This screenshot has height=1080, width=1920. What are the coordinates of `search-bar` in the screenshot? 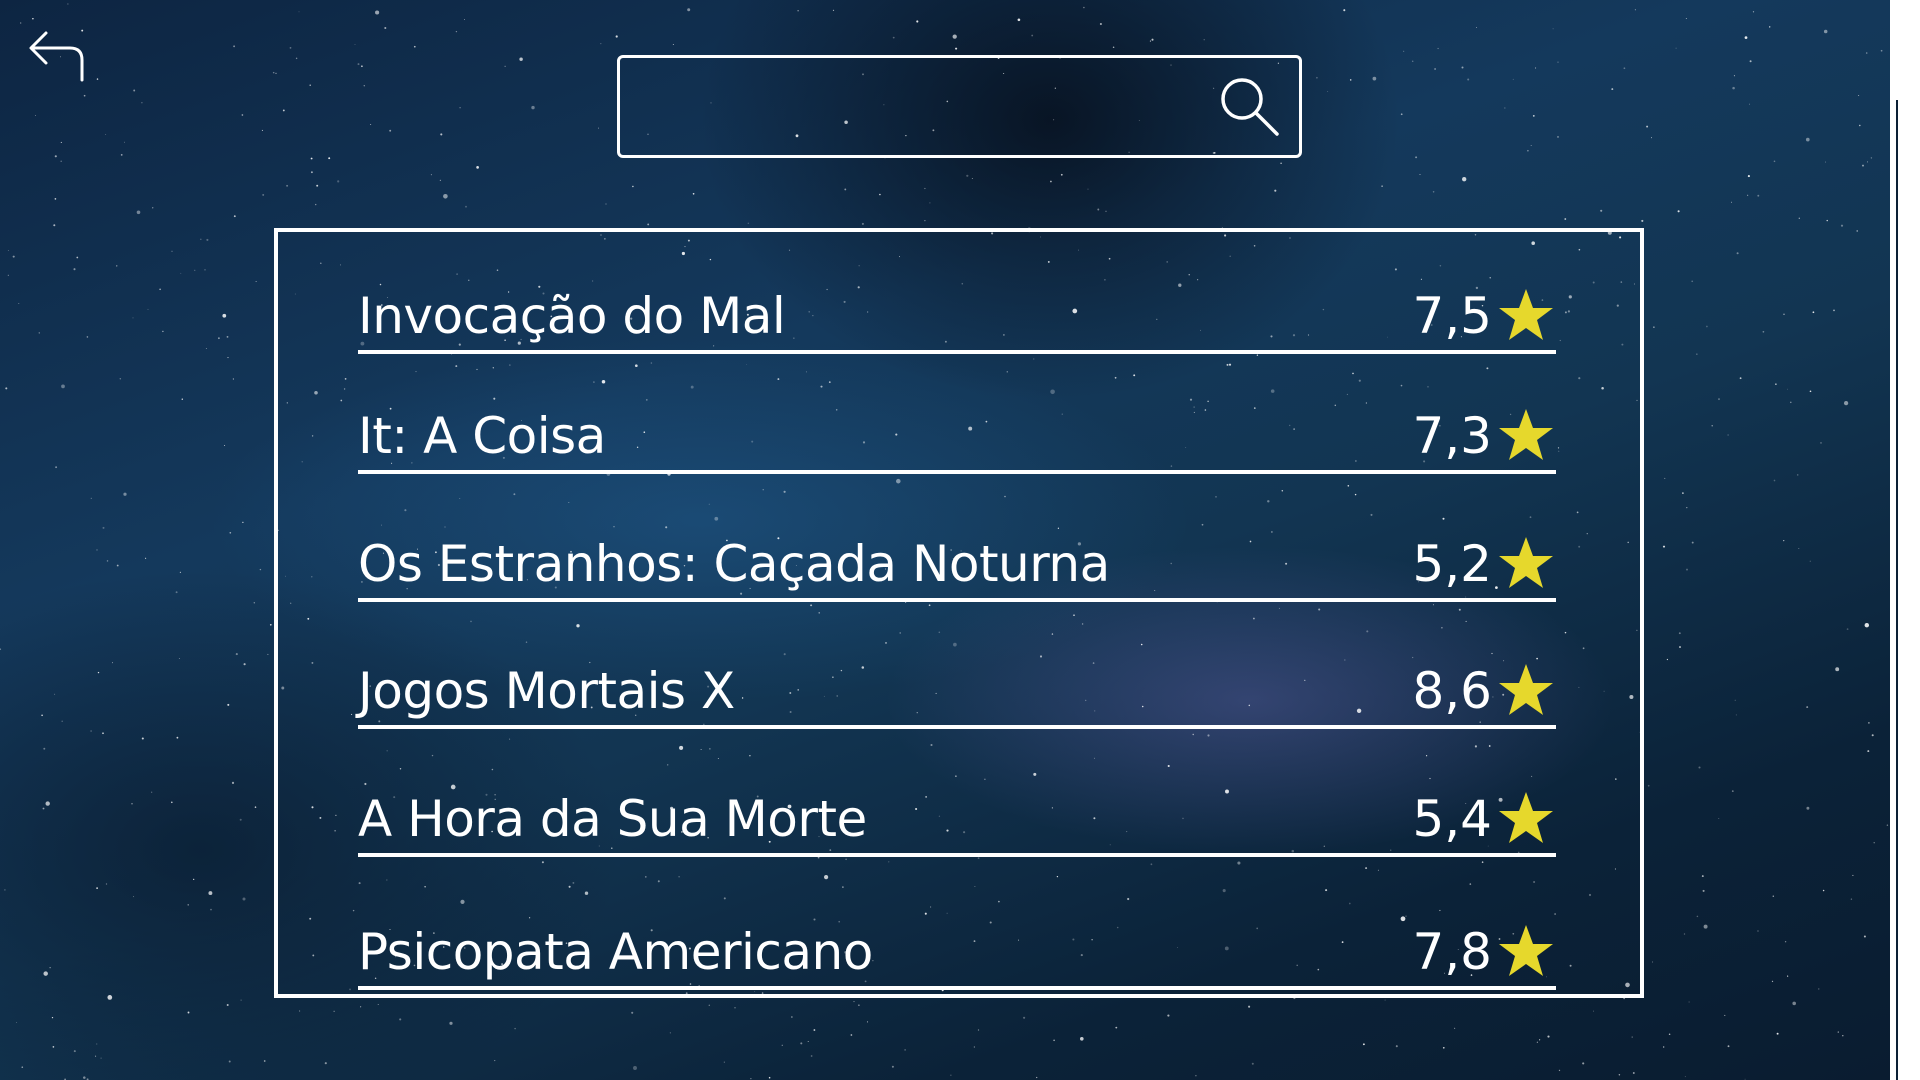 It's located at (959, 106).